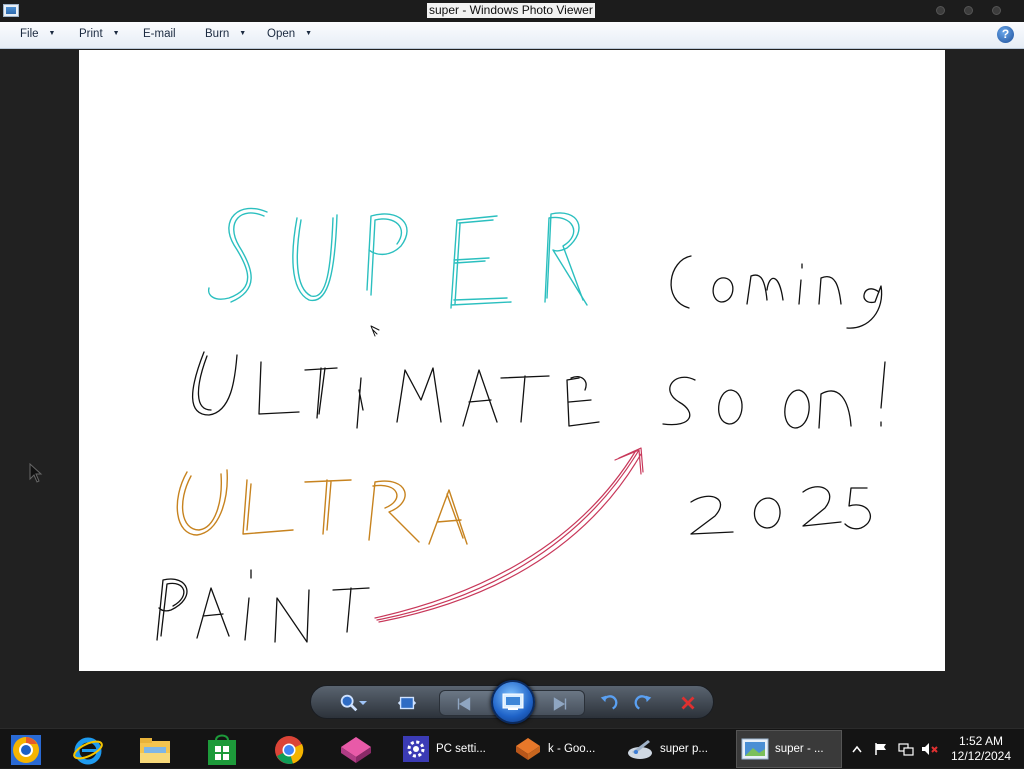  I want to click on menu-open: Open ▼, so click(289, 34).